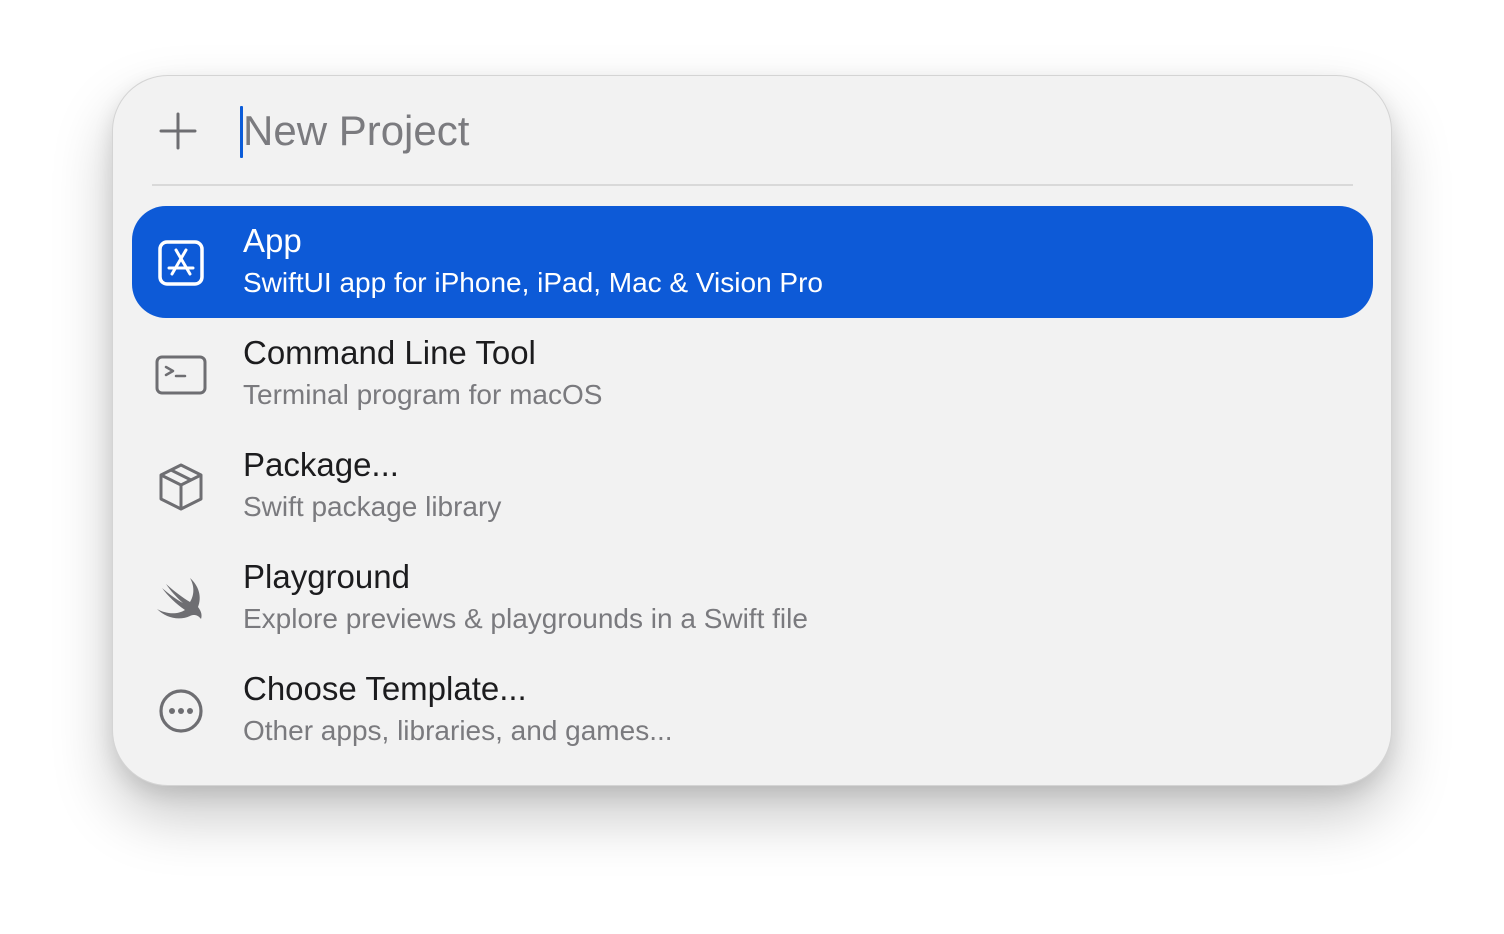 This screenshot has width=1504, height=934. Describe the element at coordinates (181, 599) in the screenshot. I see `swift-icon` at that location.